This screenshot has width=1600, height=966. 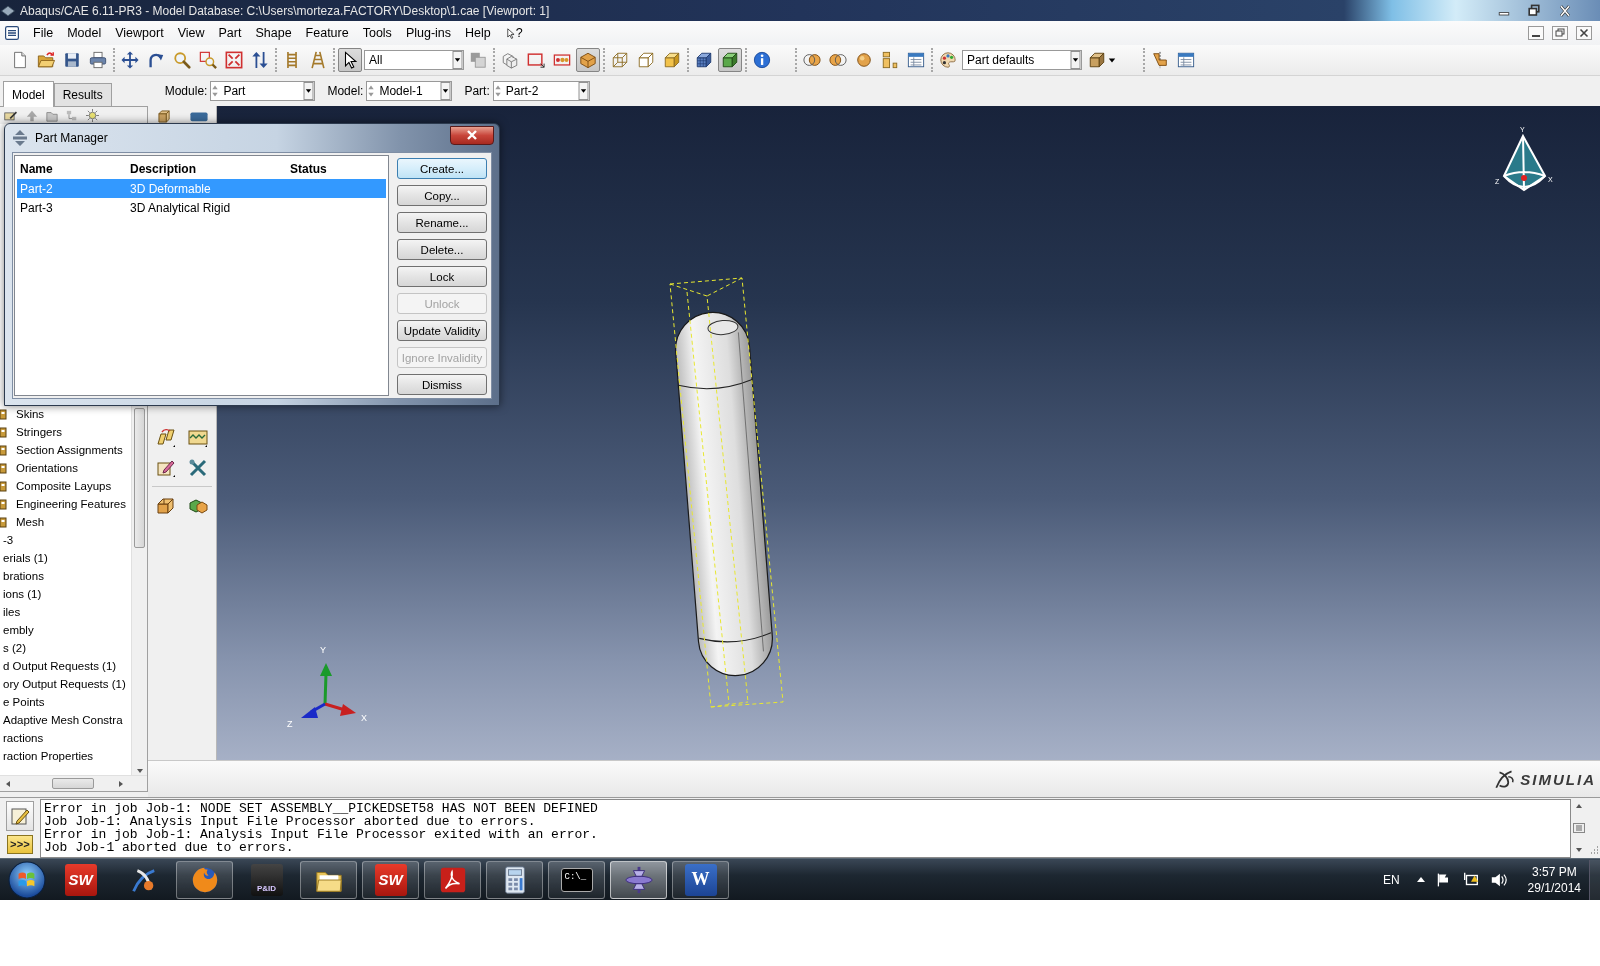 I want to click on dialog-title: Part Manager, so click(x=71, y=138).